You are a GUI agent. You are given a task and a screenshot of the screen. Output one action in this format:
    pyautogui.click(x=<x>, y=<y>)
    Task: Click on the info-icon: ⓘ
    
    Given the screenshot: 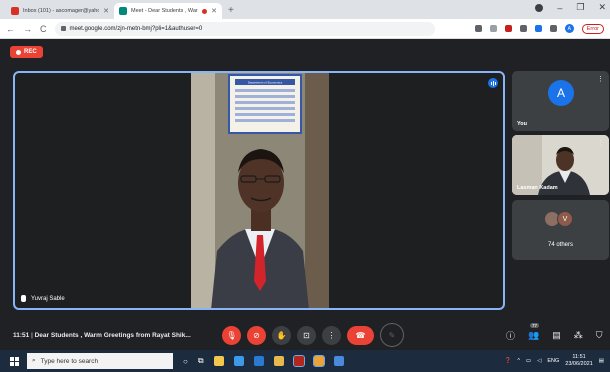 What is the action you would take?
    pyautogui.click(x=510, y=335)
    